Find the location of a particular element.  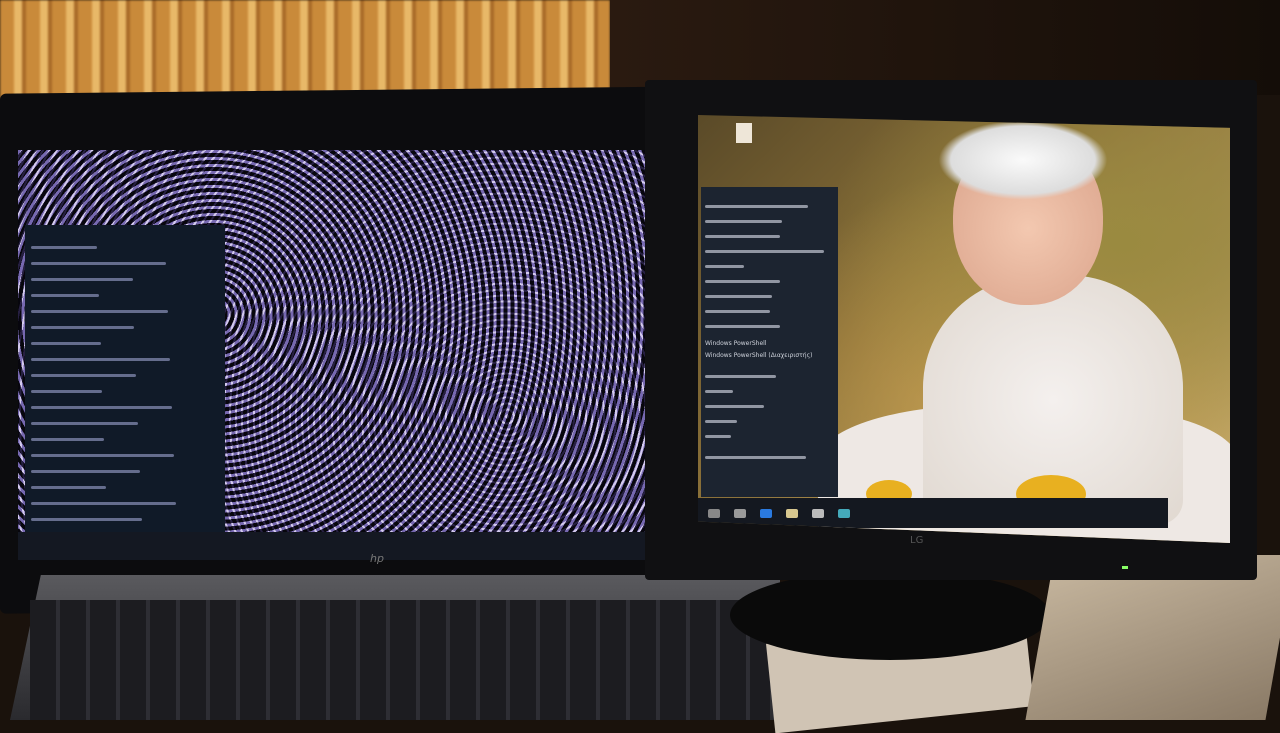

app-icon is located at coordinates (844, 513).